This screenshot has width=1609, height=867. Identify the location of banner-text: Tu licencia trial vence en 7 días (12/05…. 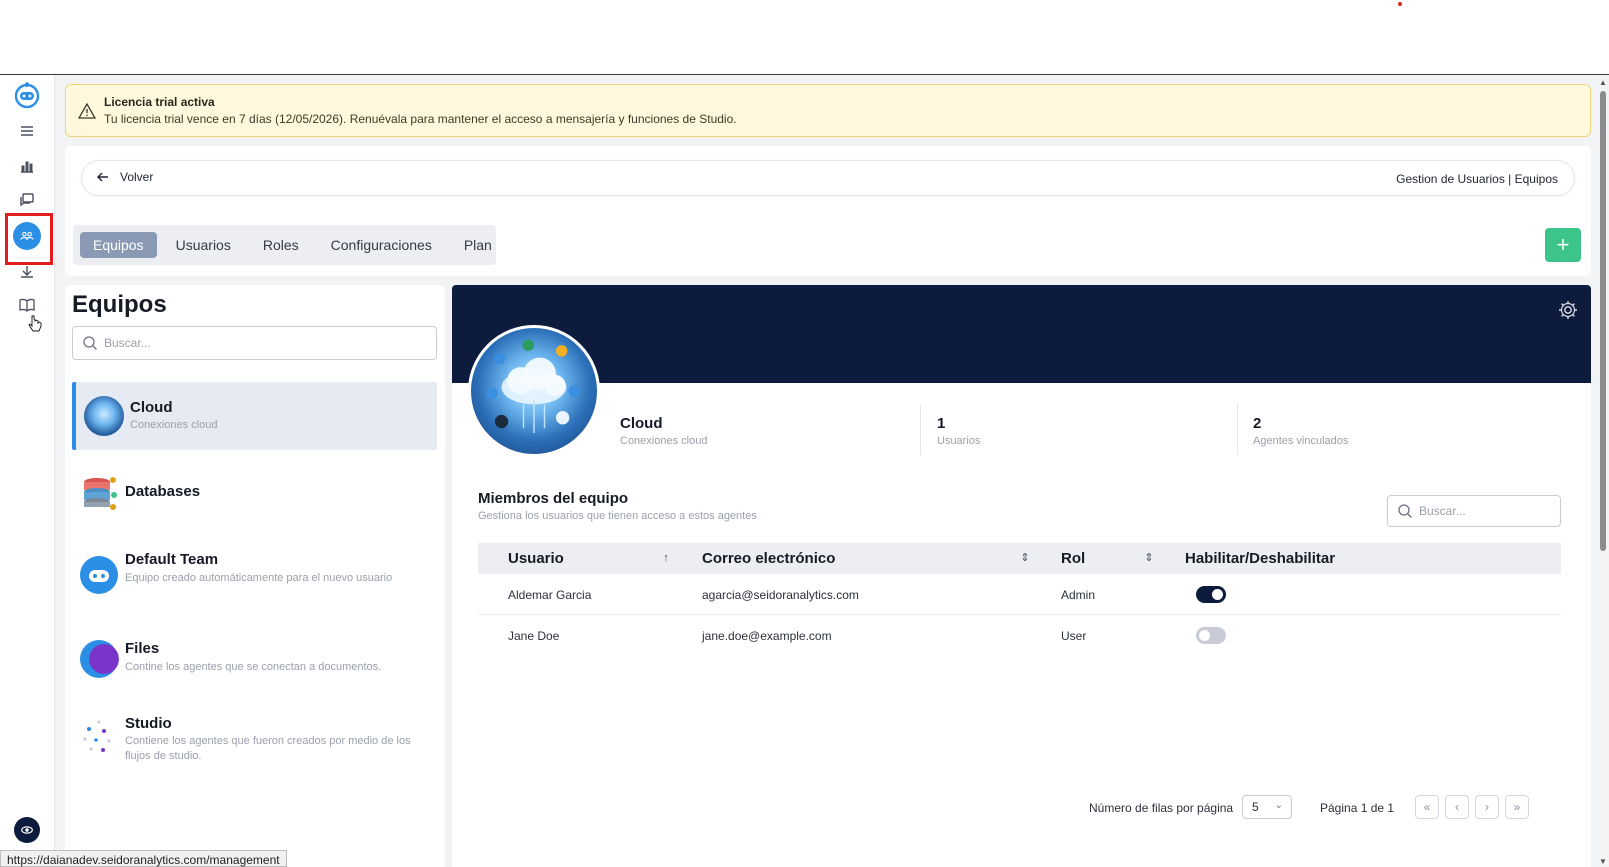
(420, 119).